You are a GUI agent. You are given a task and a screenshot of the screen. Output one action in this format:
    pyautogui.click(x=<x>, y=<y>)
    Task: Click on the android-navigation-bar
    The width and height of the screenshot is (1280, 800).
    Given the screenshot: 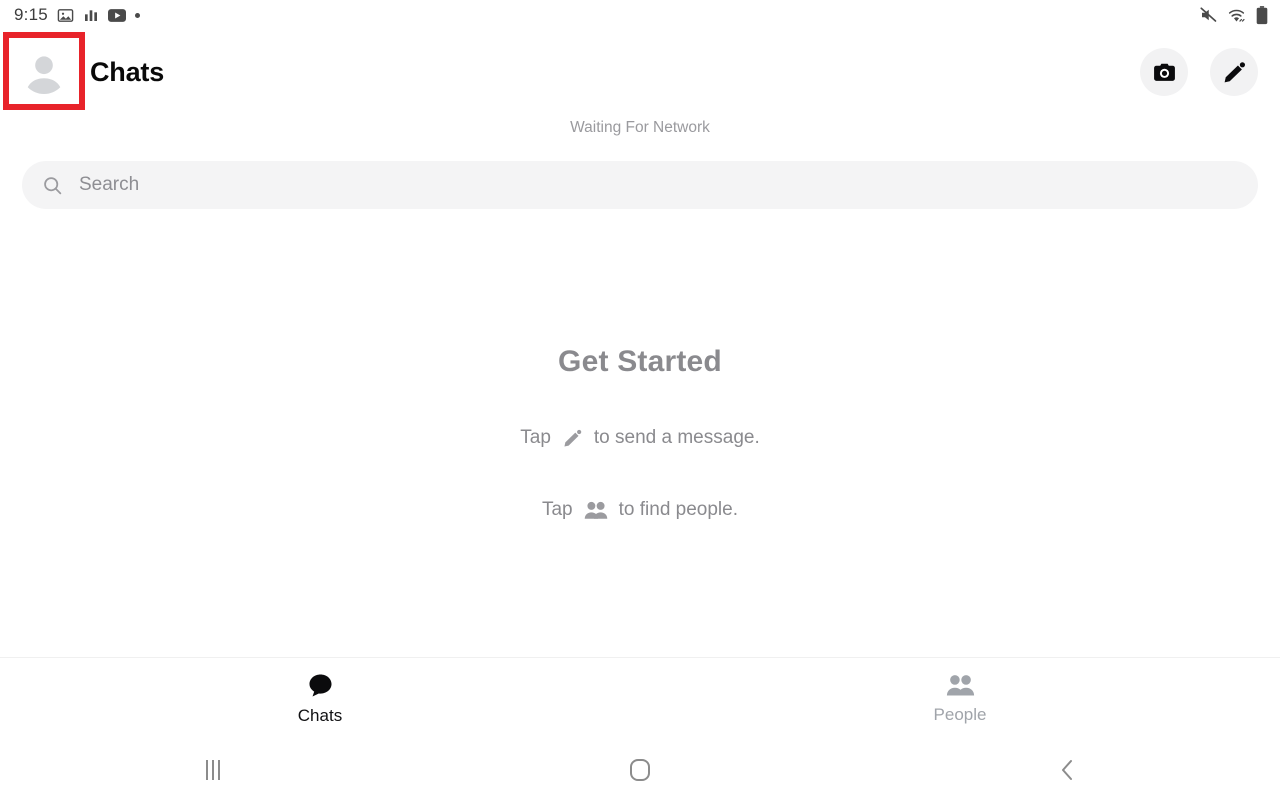 What is the action you would take?
    pyautogui.click(x=640, y=770)
    